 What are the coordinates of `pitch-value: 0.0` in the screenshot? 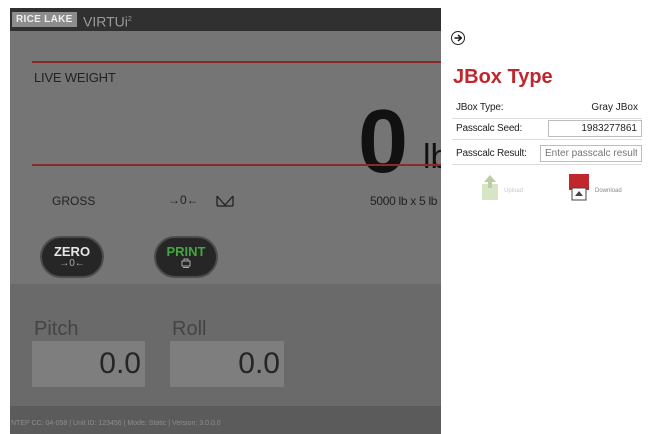 It's located at (120, 363).